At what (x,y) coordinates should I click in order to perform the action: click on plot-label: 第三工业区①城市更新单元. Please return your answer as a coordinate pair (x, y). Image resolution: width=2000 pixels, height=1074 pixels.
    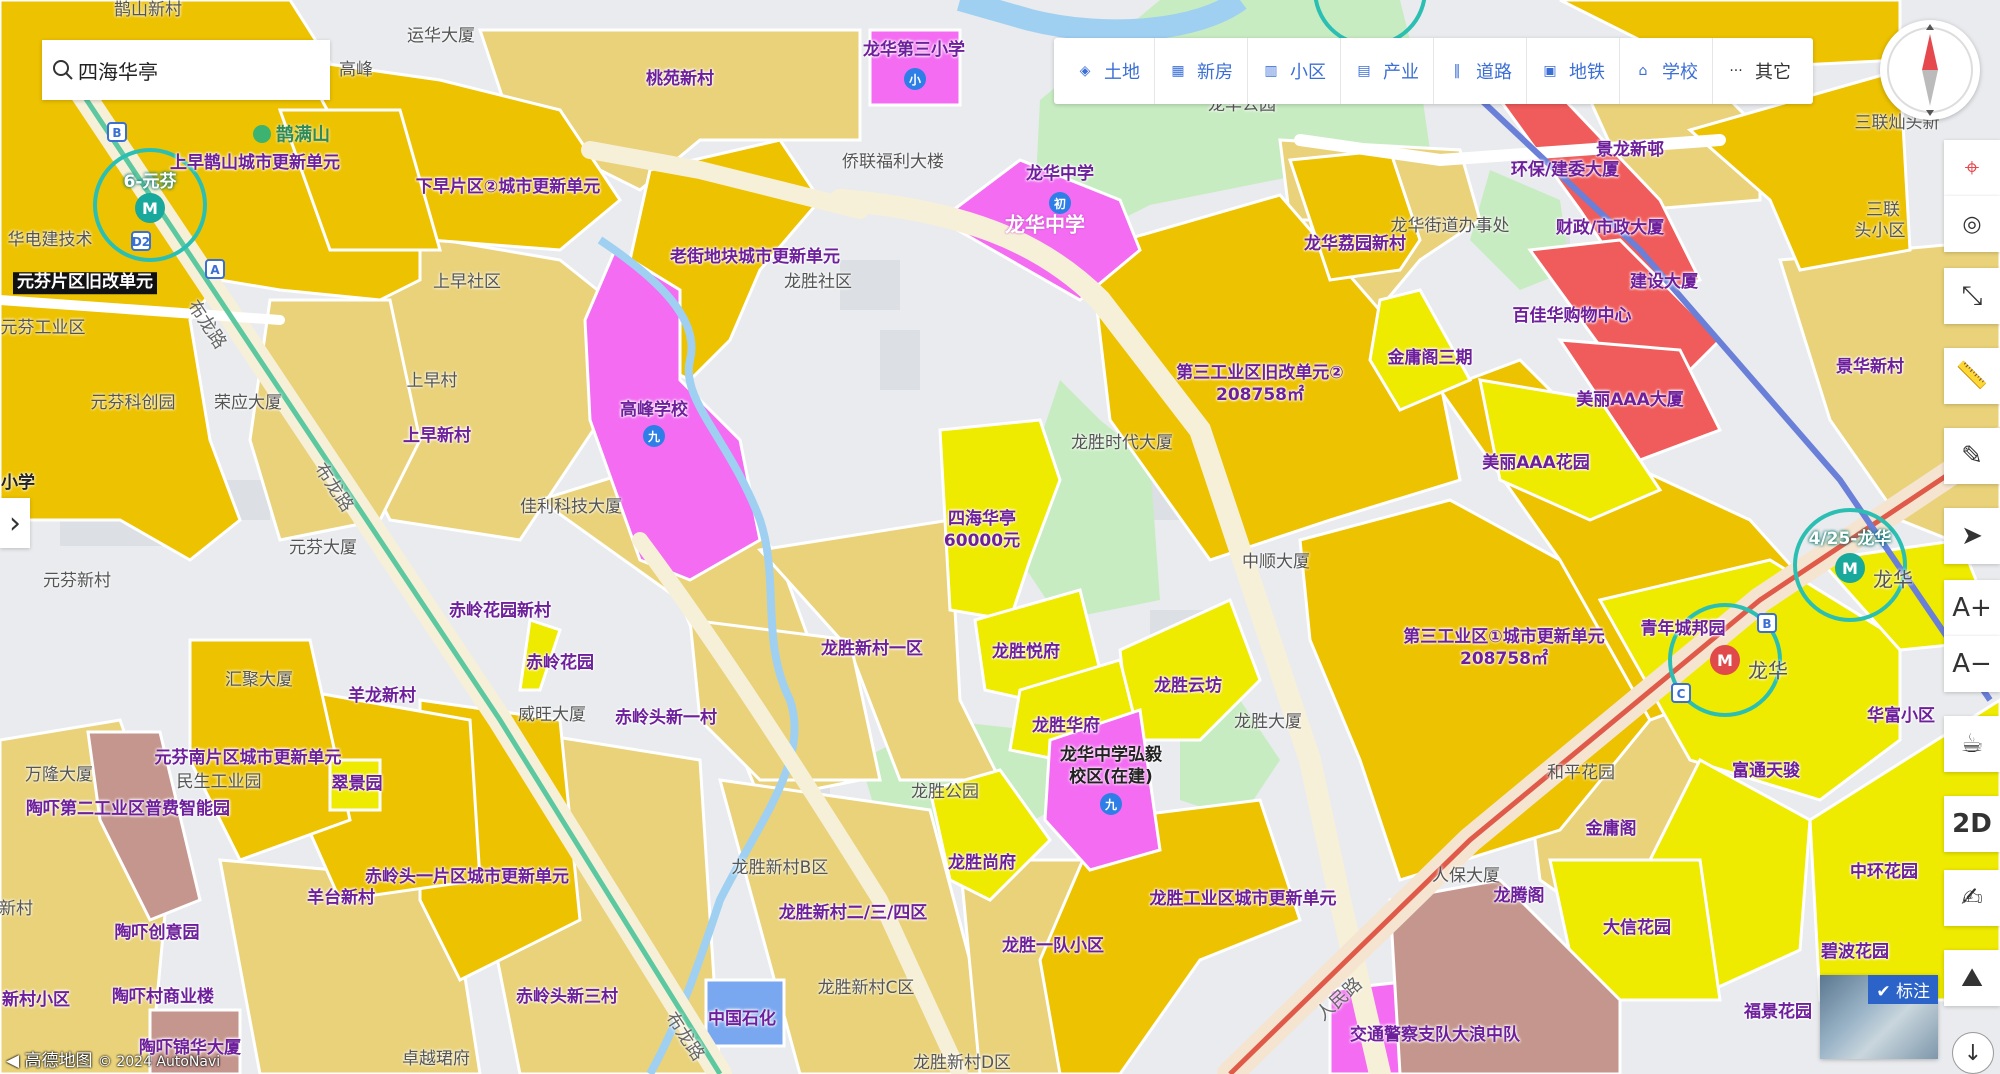
    Looking at the image, I should click on (1503, 638).